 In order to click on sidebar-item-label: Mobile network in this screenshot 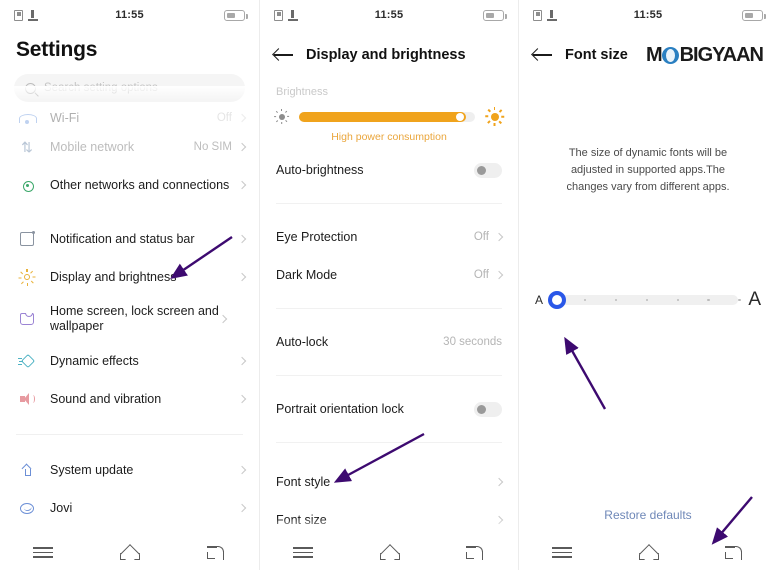, I will do `click(92, 146)`.